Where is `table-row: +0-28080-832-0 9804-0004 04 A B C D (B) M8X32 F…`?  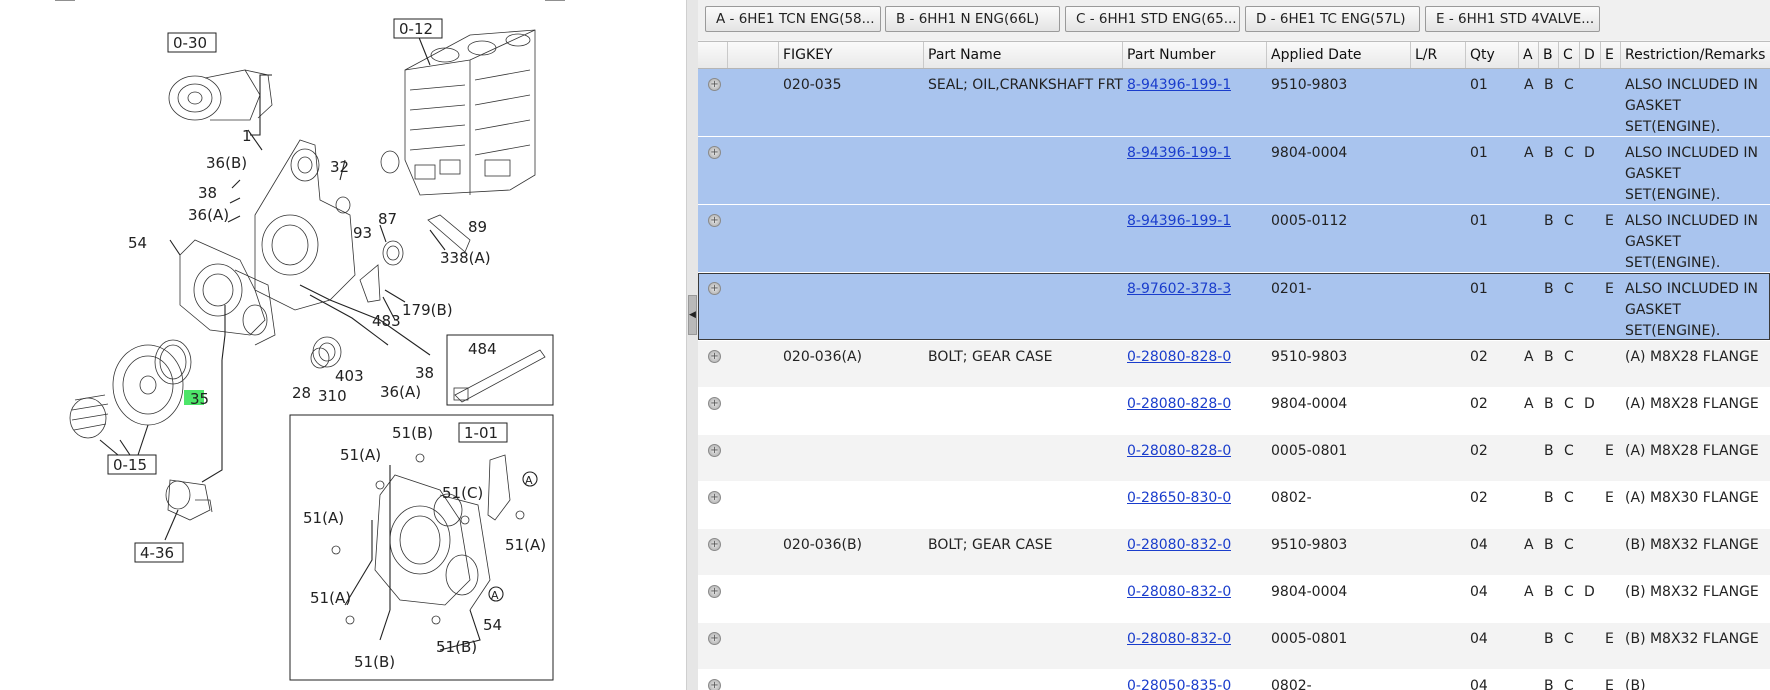 table-row: +0-28080-832-0 9804-0004 04 A B C D (B) M8X32 F… is located at coordinates (1234, 599).